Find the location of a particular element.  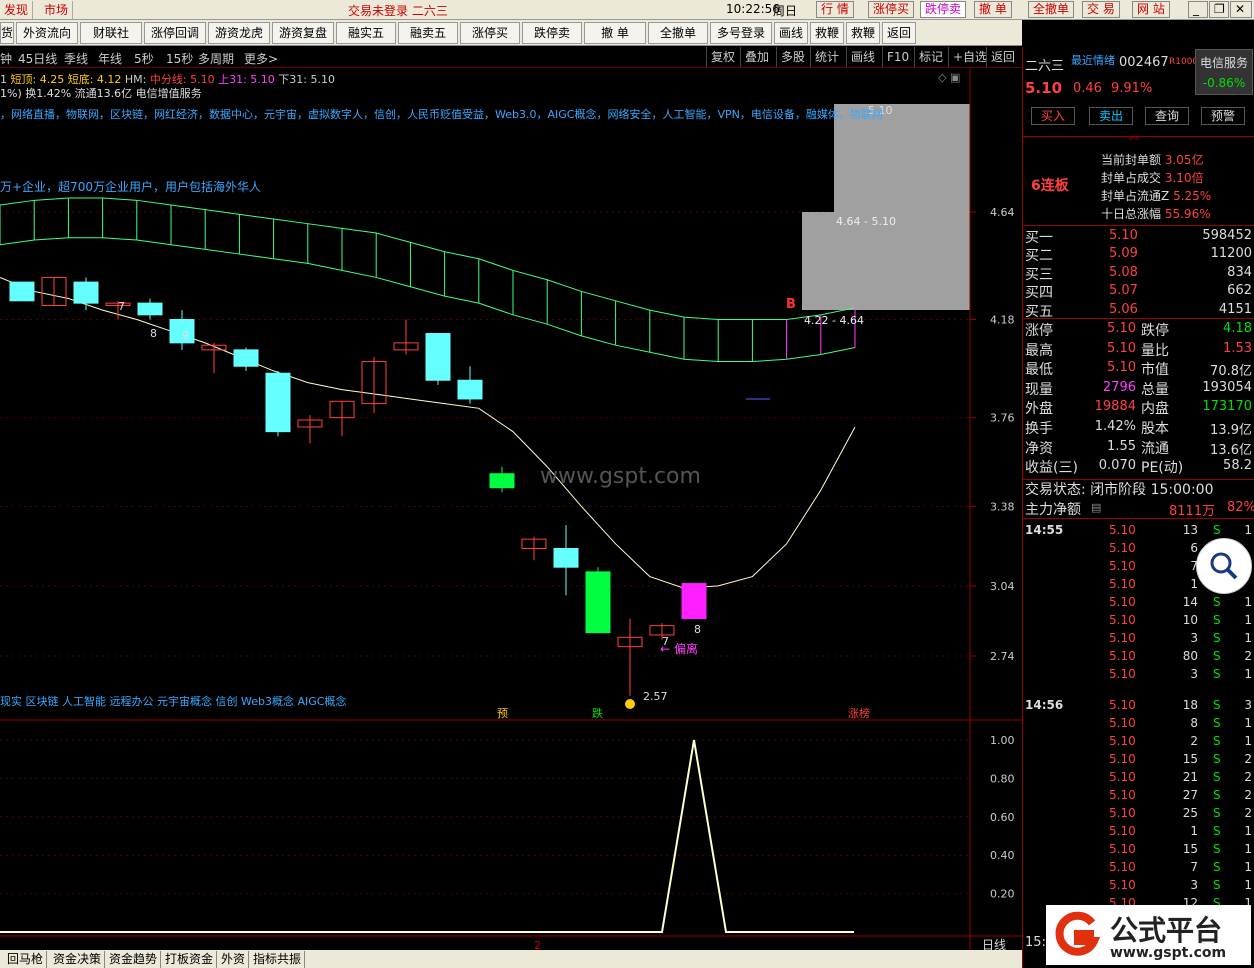

bid-volume: 598452 is located at coordinates (1227, 235).